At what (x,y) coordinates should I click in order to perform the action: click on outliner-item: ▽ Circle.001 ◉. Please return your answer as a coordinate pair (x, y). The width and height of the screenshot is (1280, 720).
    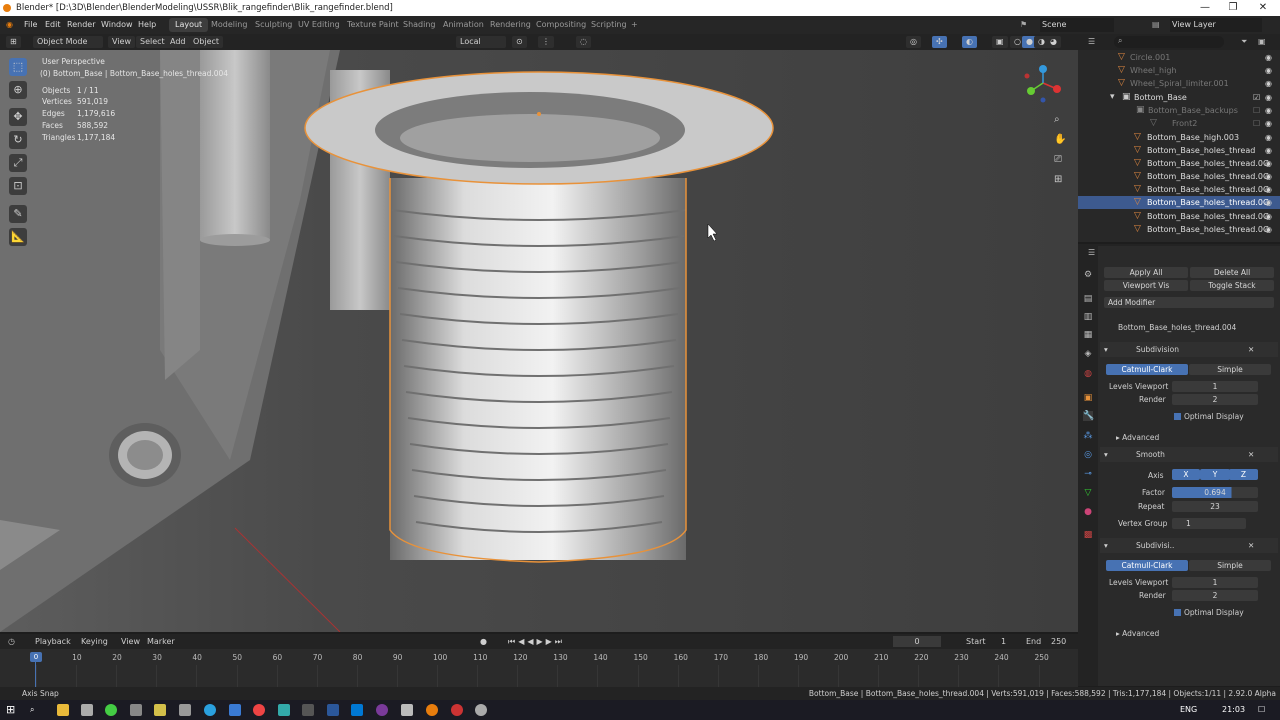
    Looking at the image, I should click on (1179, 57).